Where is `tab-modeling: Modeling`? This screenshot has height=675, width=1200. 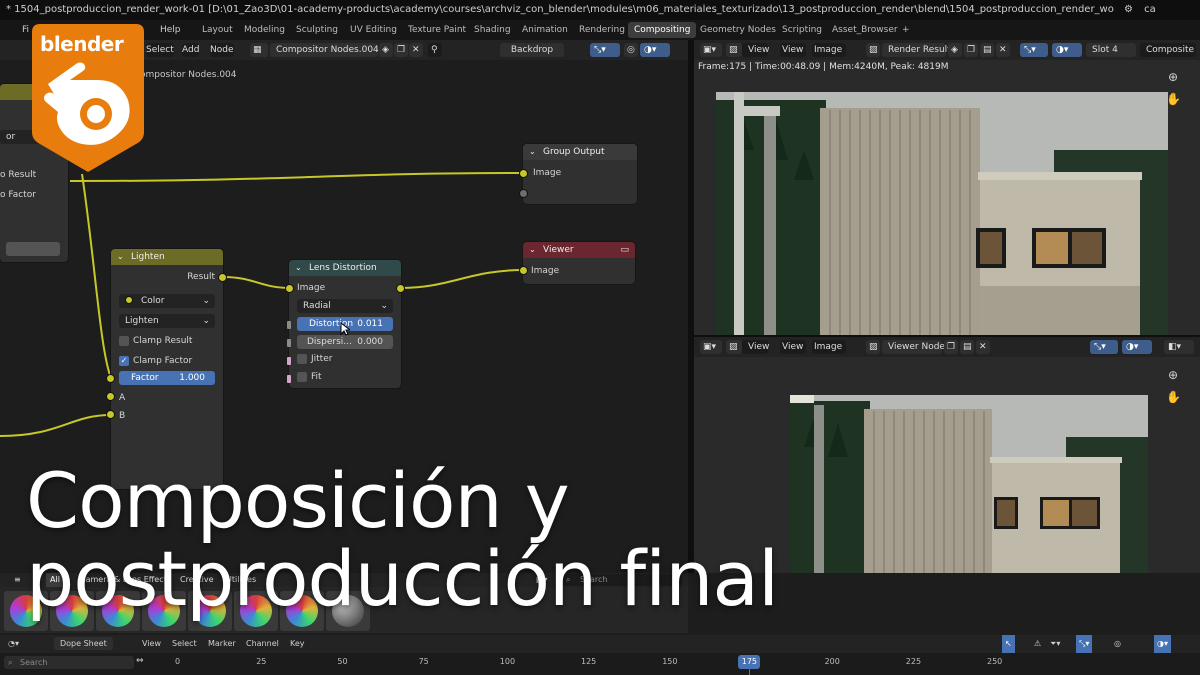 tab-modeling: Modeling is located at coordinates (264, 30).